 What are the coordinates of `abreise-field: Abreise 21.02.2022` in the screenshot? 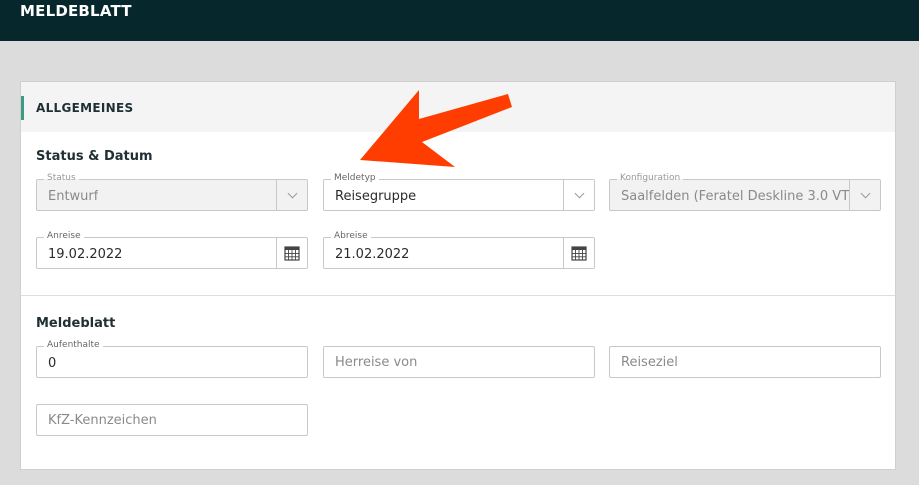 It's located at (459, 250).